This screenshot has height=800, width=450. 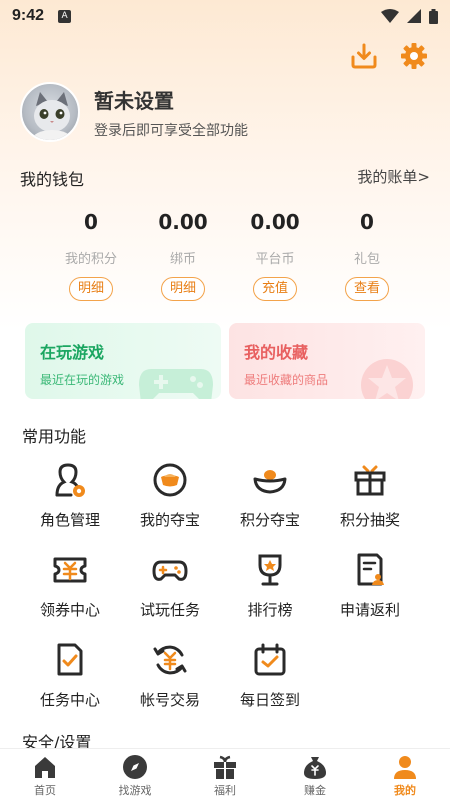 I want to click on func-label: 积分抽奖, so click(x=369, y=520).